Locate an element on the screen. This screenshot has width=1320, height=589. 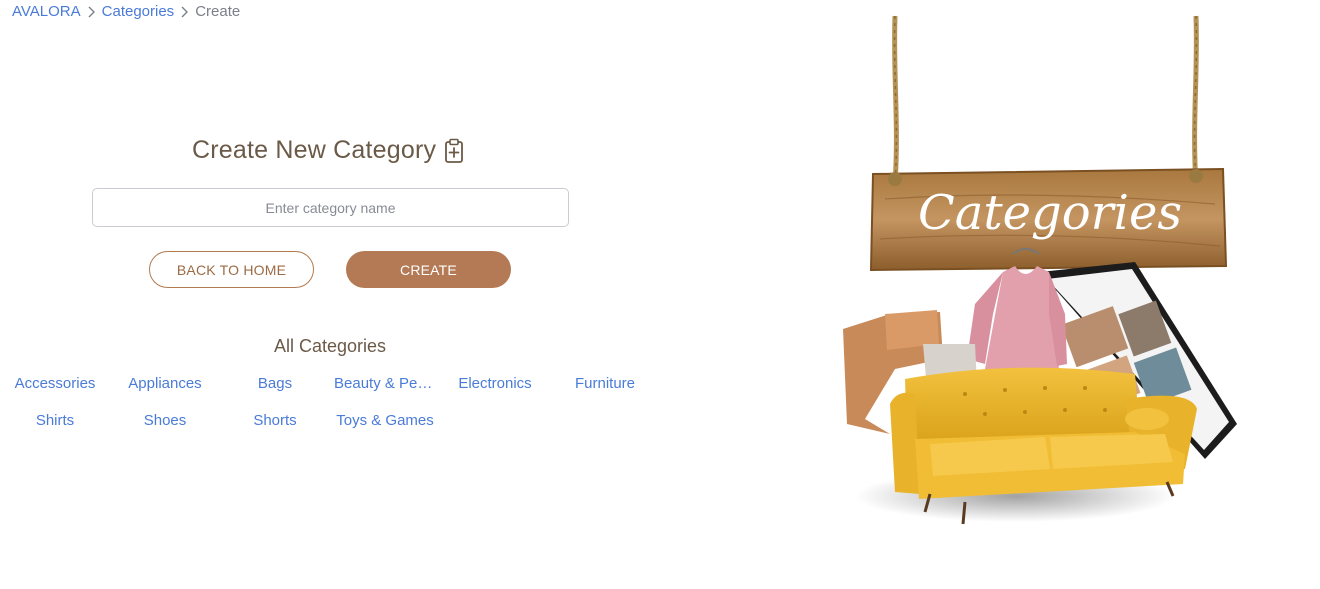
breadcrumb-current: Create is located at coordinates (218, 11).